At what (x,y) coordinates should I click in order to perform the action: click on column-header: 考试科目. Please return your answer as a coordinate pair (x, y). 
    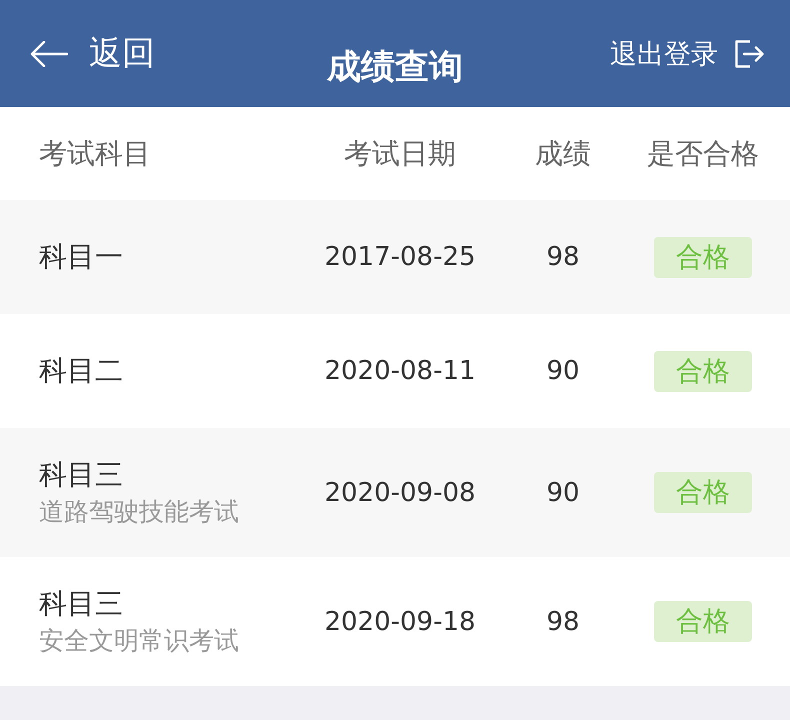
    Looking at the image, I should click on (95, 154).